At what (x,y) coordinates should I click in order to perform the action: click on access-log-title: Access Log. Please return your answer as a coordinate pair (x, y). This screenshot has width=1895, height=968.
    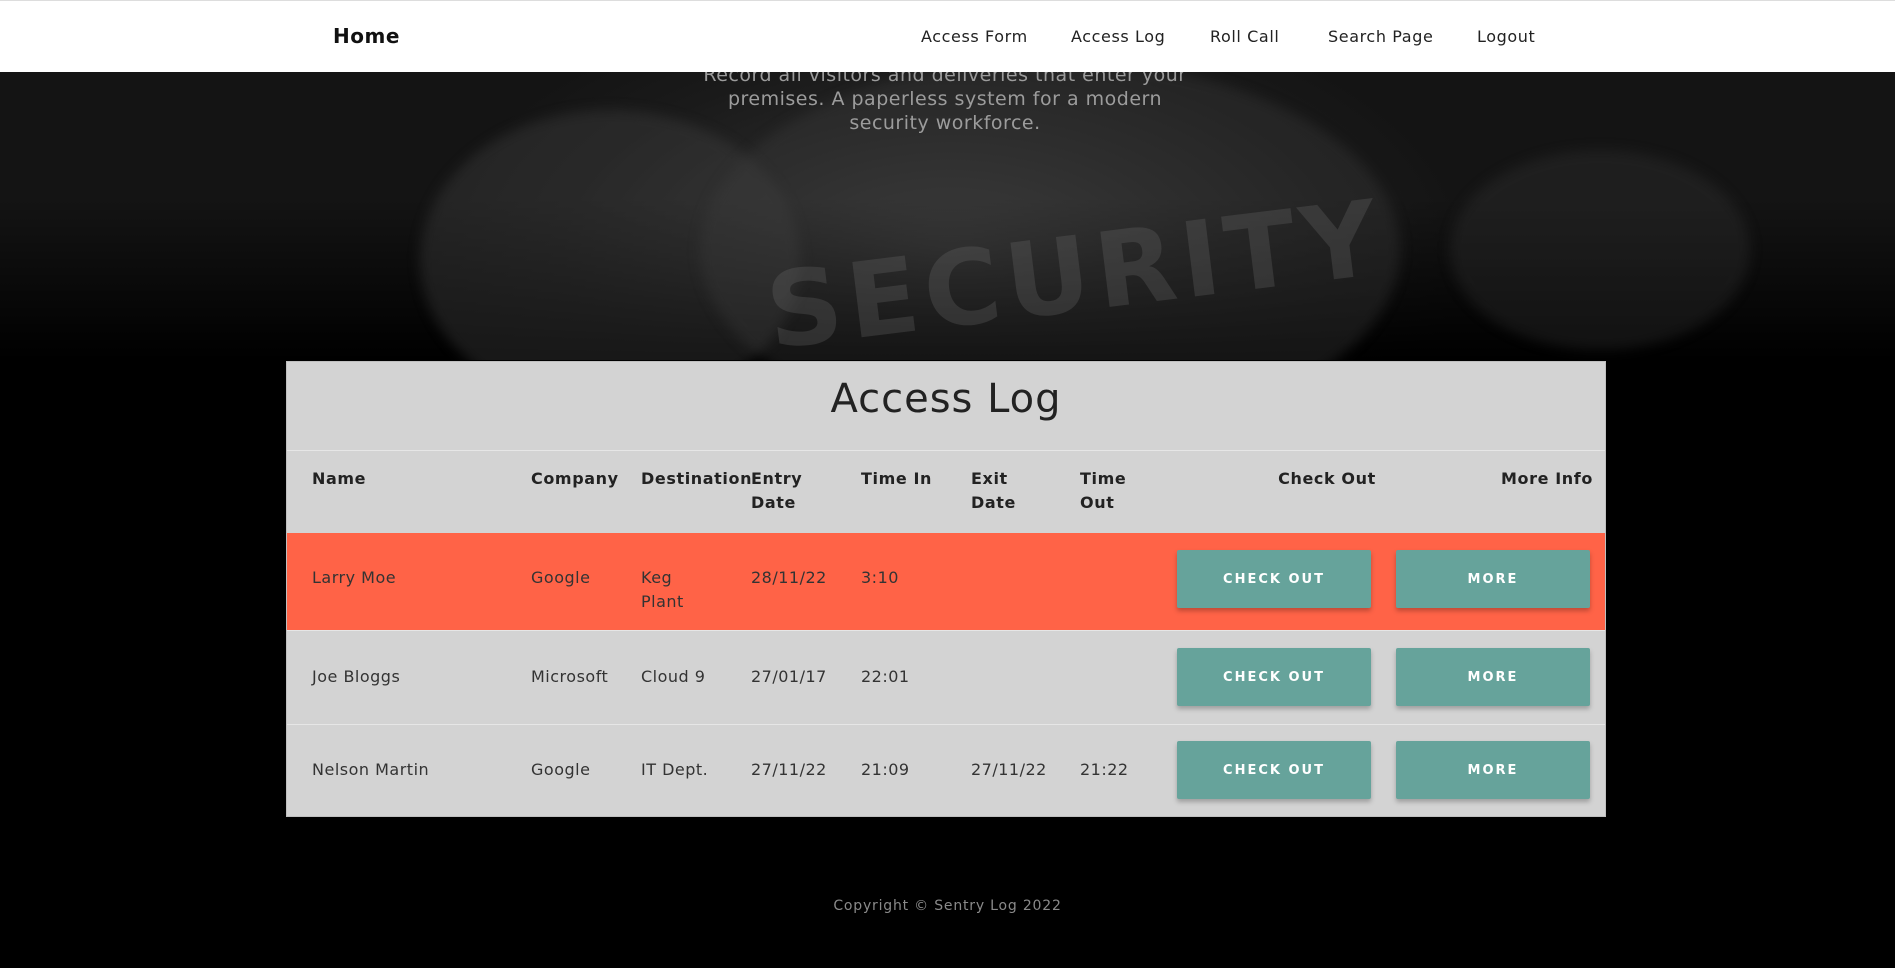
    Looking at the image, I should click on (946, 399).